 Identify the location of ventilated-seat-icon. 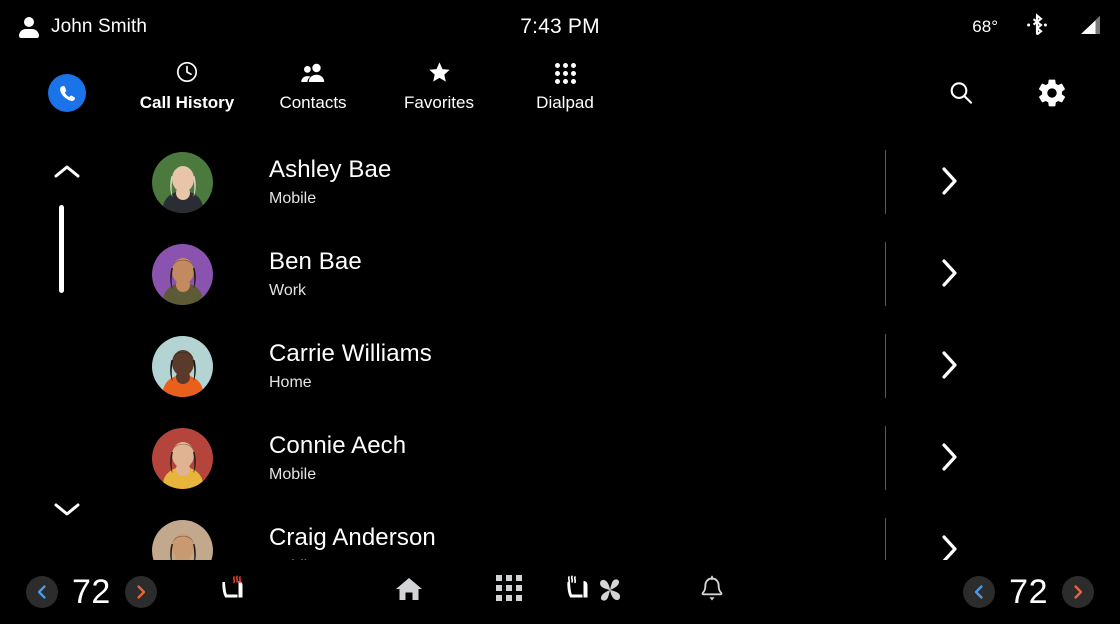
(577, 592).